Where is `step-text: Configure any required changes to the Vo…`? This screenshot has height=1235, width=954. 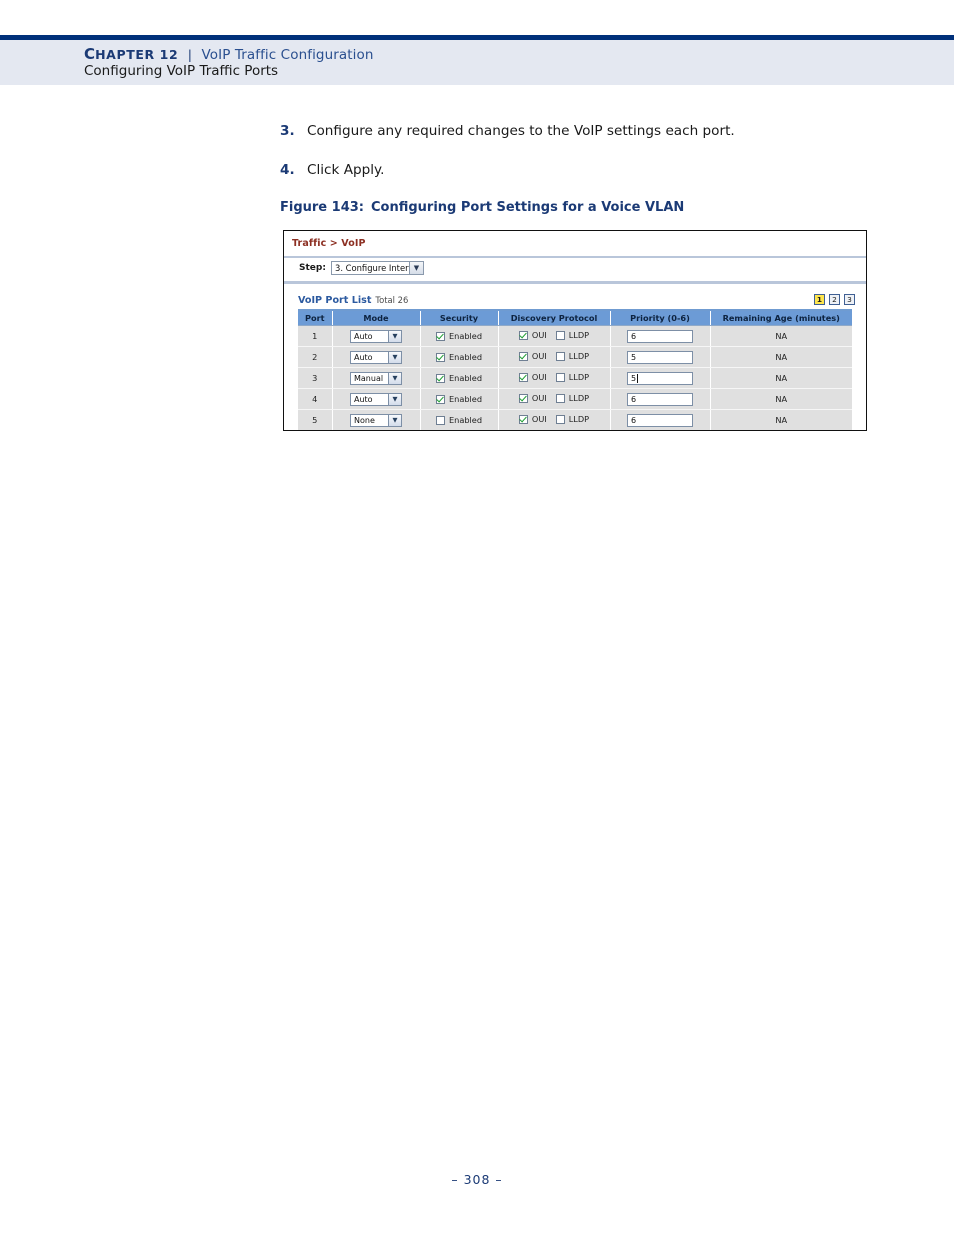
step-text: Configure any required changes to the Vo… is located at coordinates (521, 131).